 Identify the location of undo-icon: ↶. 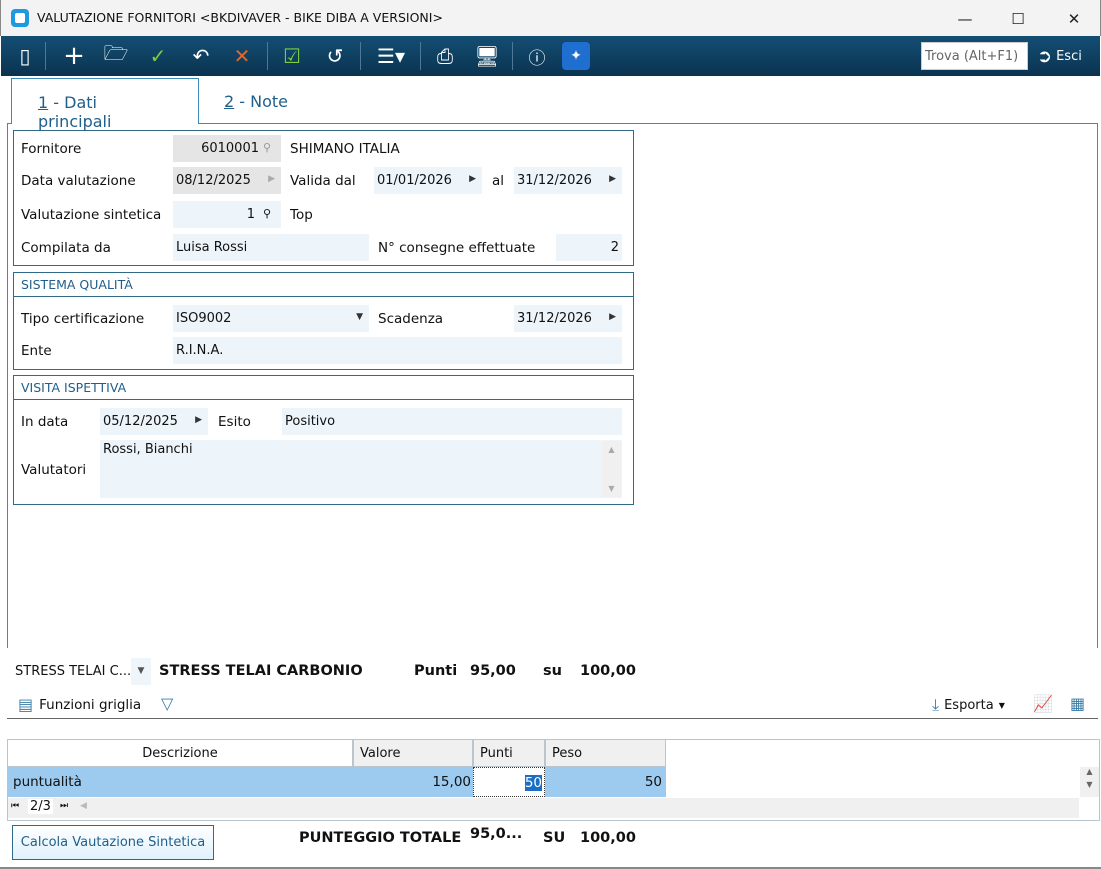
(201, 56).